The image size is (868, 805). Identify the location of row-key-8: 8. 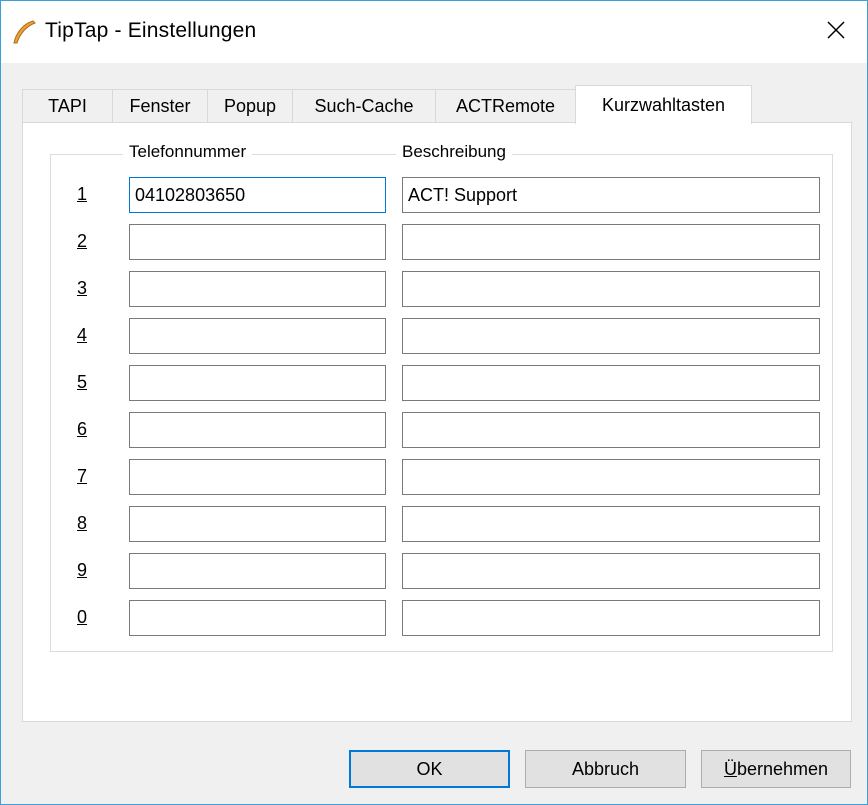
(82, 523).